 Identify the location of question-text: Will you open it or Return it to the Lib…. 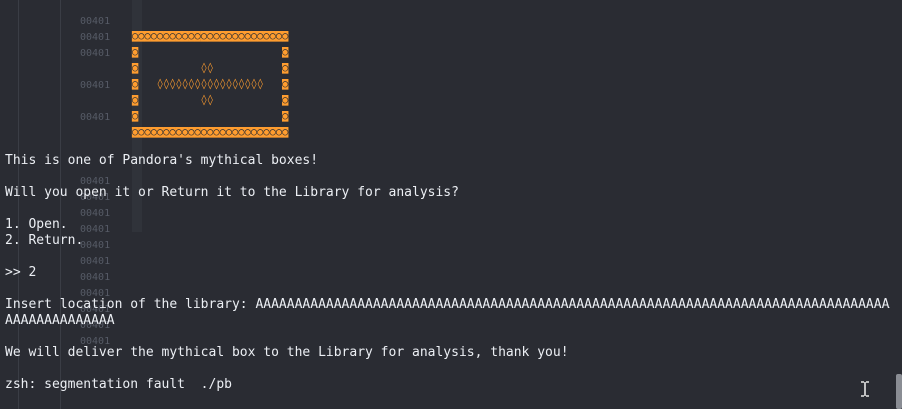
(232, 192).